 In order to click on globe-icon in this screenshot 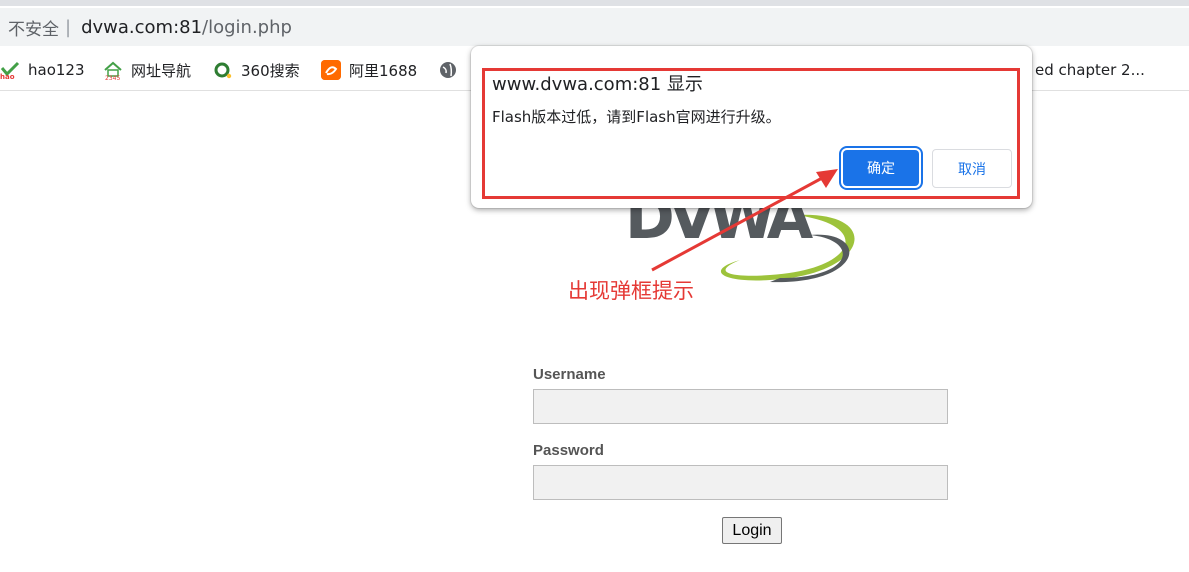, I will do `click(448, 70)`.